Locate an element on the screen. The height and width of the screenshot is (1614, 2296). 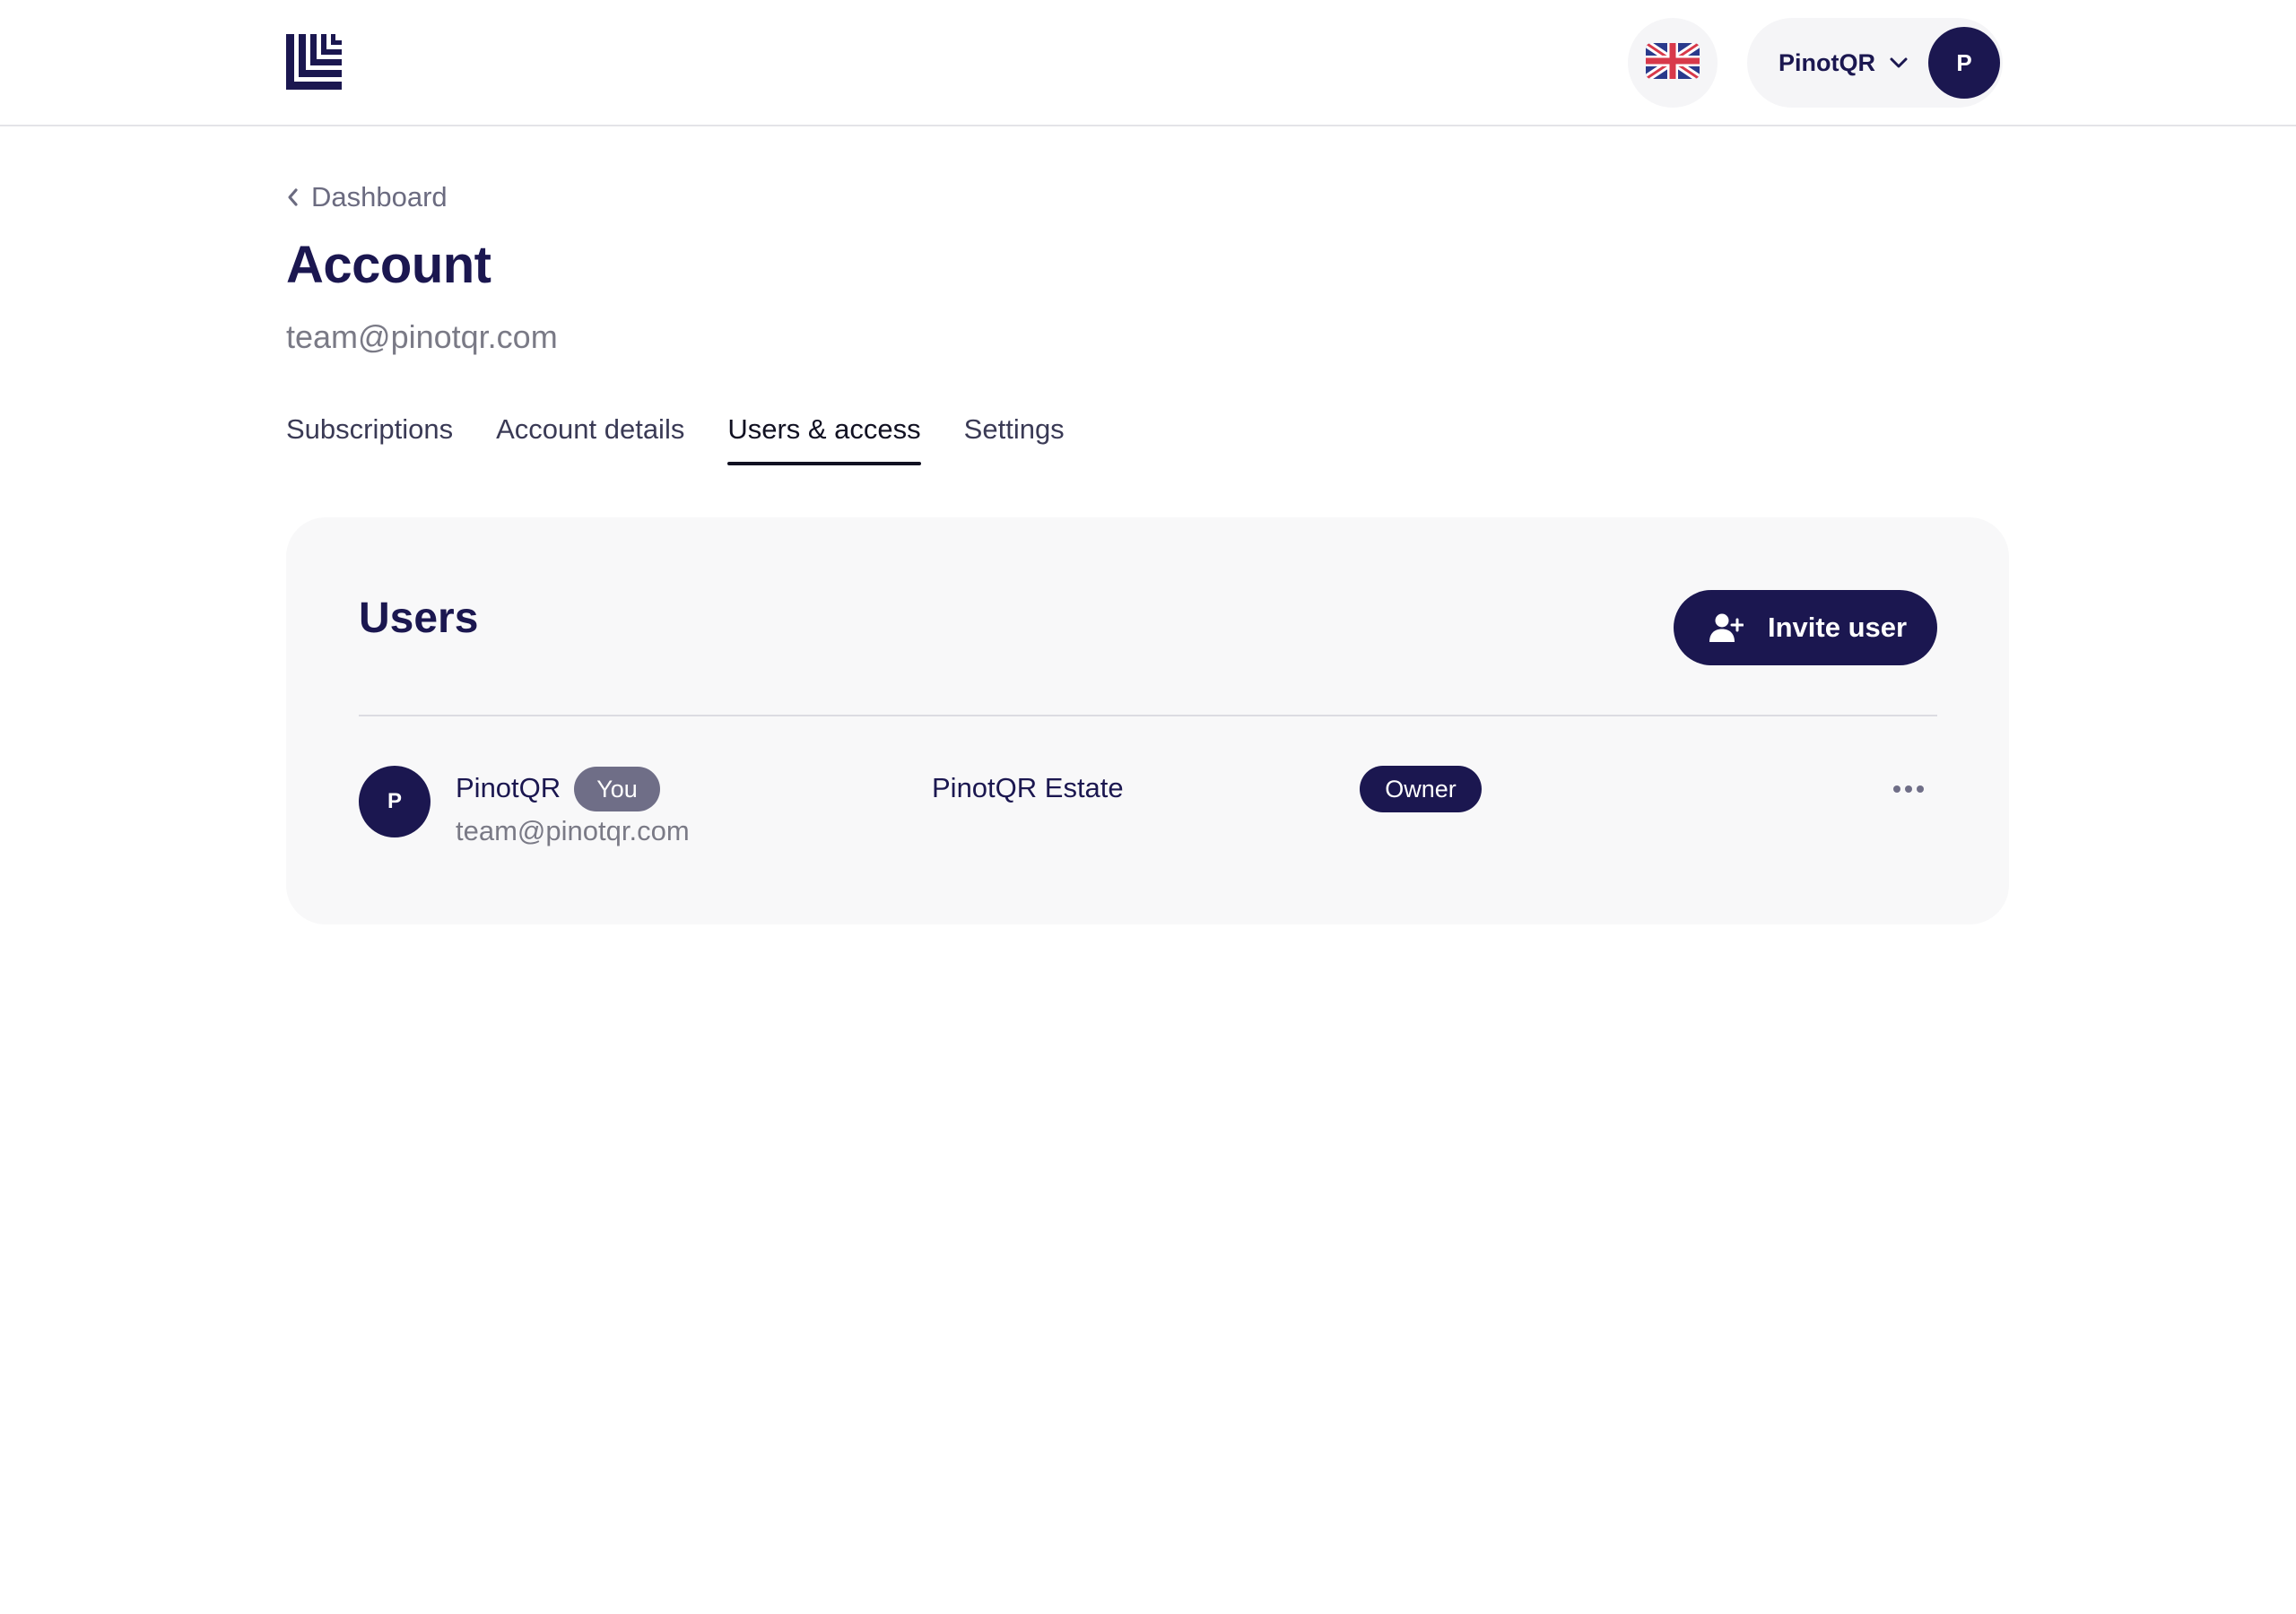
add-user-icon is located at coordinates (1726, 628).